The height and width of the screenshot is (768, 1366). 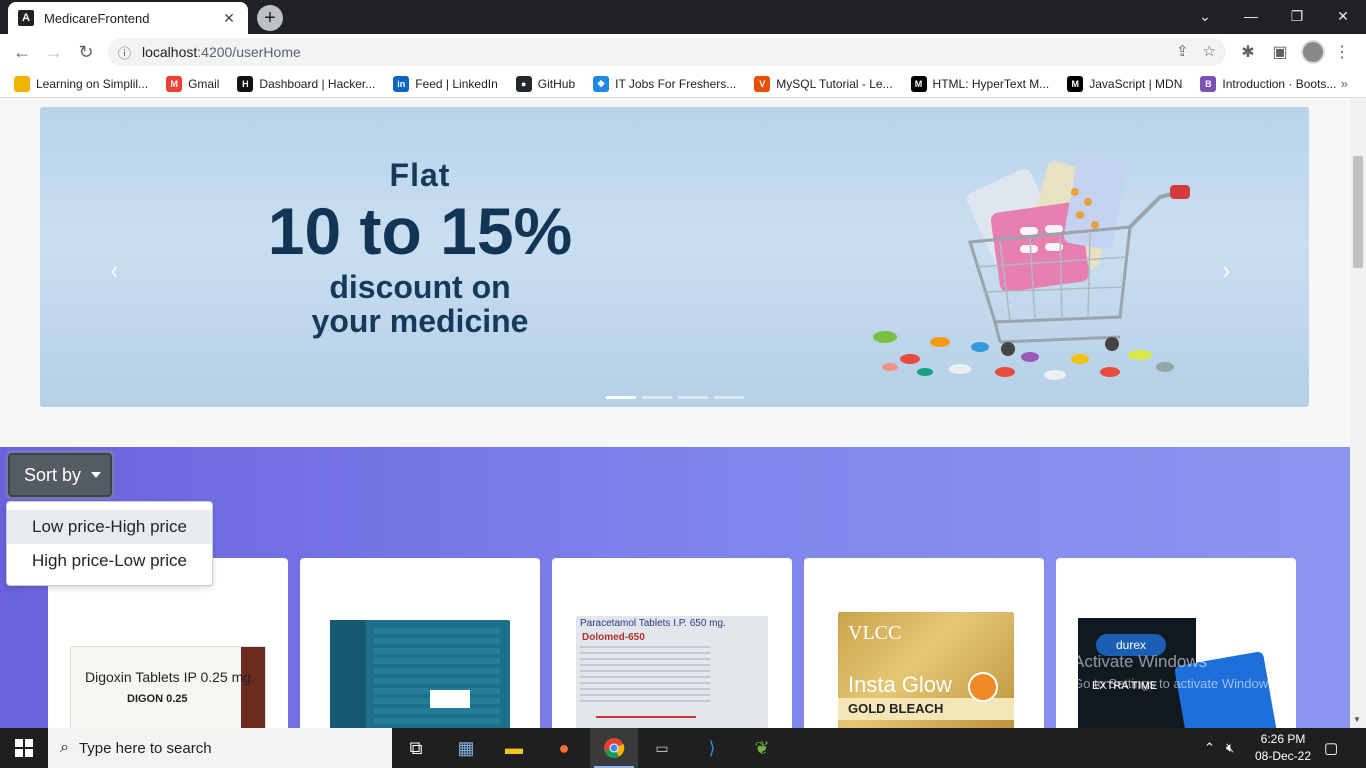 What do you see at coordinates (1136, 83) in the screenshot?
I see `bookmark-label: JavaScript | MDN` at bounding box center [1136, 83].